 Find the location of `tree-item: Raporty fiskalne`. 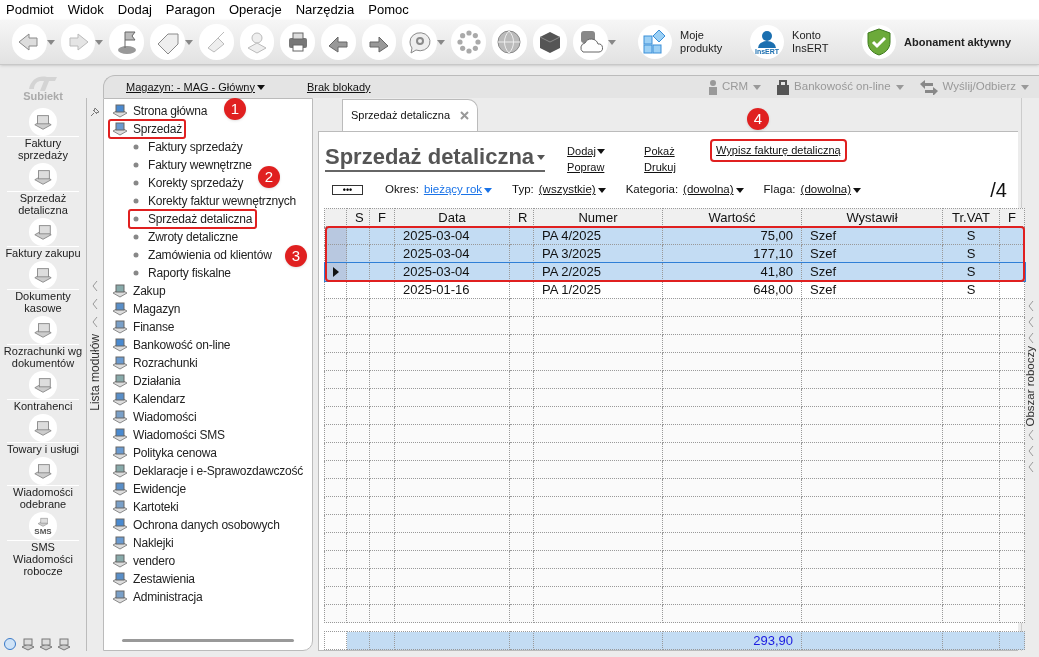

tree-item: Raporty fiskalne is located at coordinates (182, 273).